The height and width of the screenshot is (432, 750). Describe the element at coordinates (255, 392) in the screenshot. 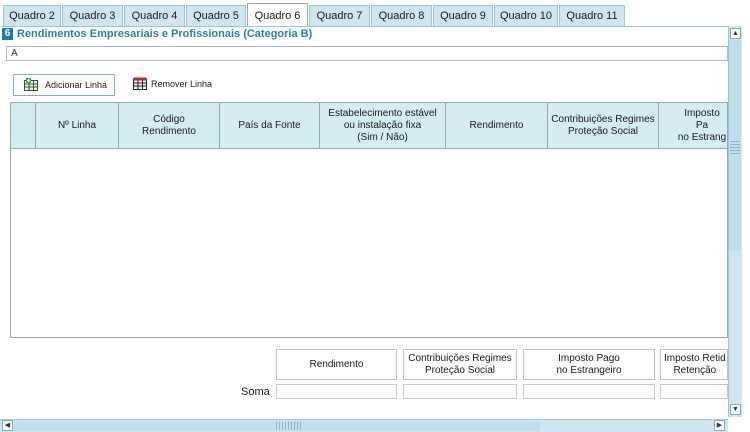

I see `soma-label: Soma` at that location.